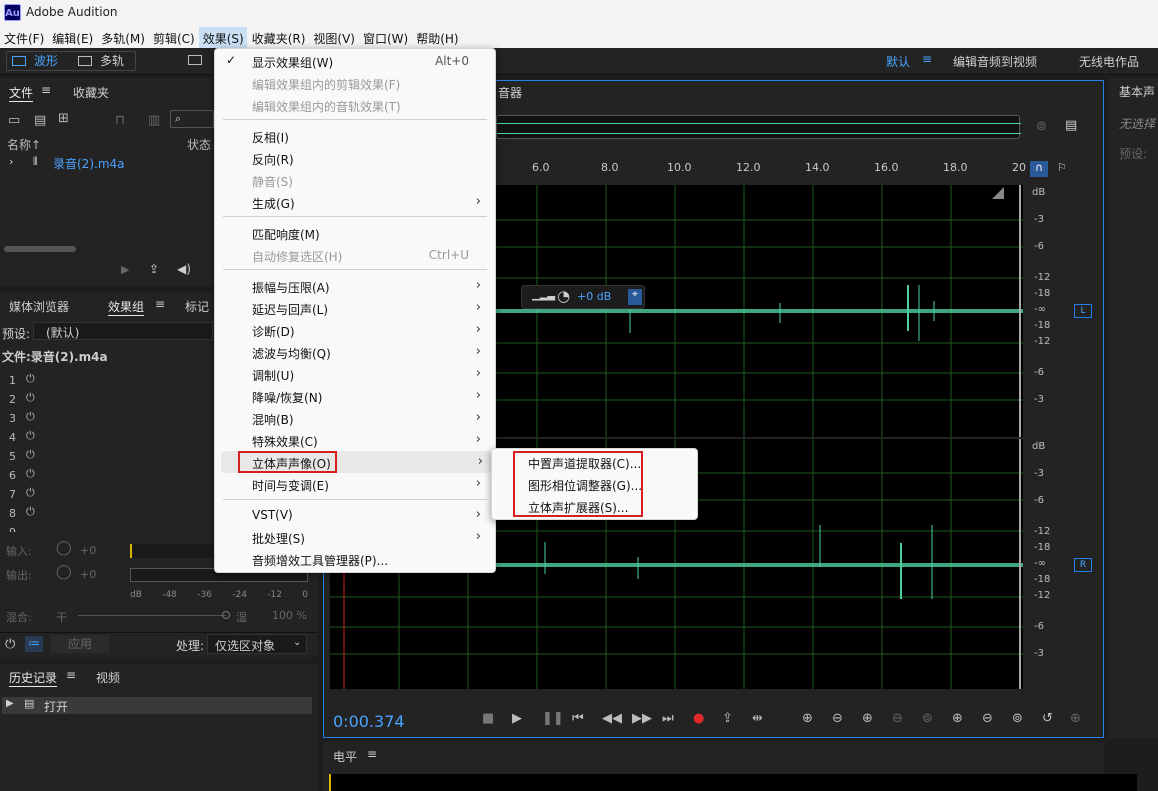  Describe the element at coordinates (89, 163) in the screenshot. I see `file-name: 录音(2).m4a` at that location.